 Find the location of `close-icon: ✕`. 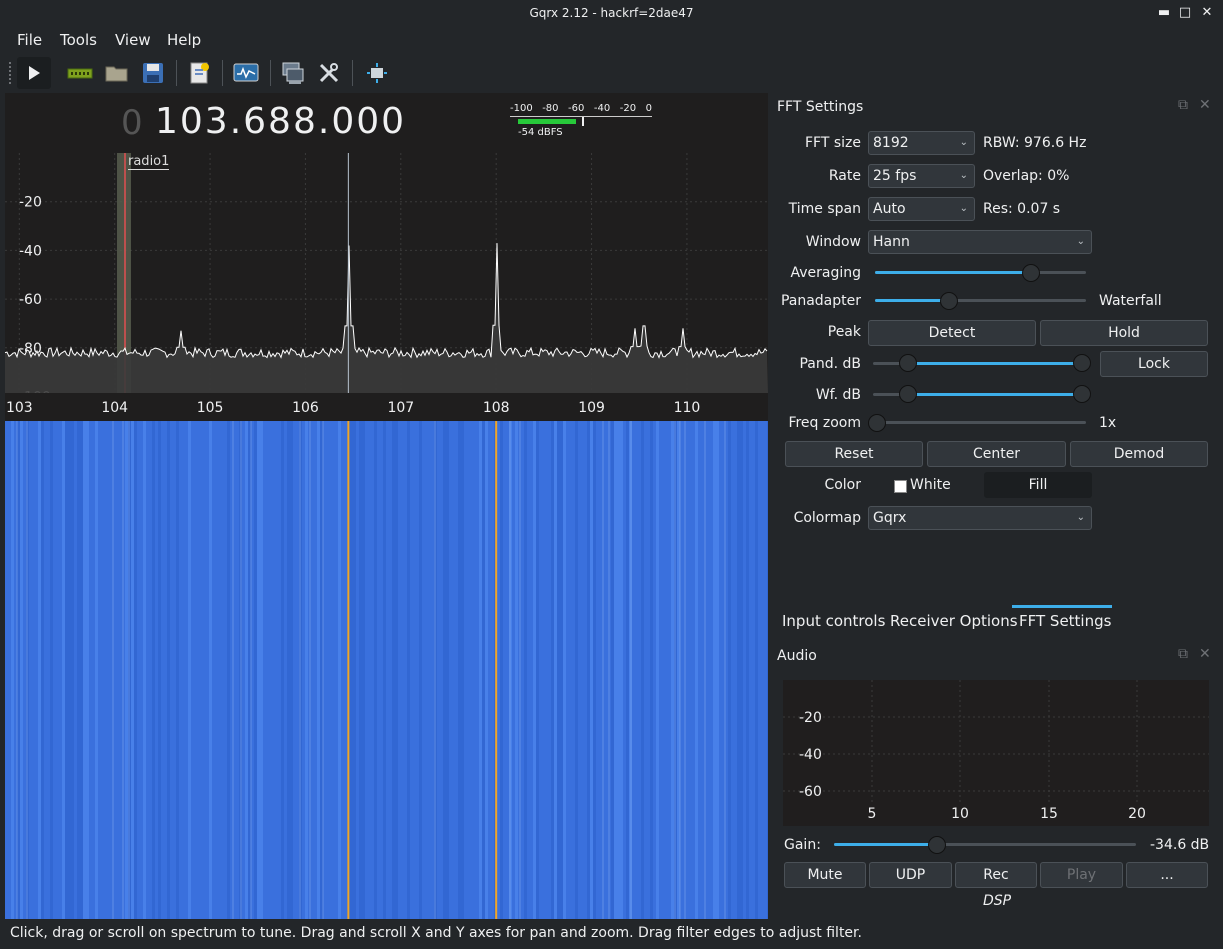

close-icon: ✕ is located at coordinates (1207, 13).